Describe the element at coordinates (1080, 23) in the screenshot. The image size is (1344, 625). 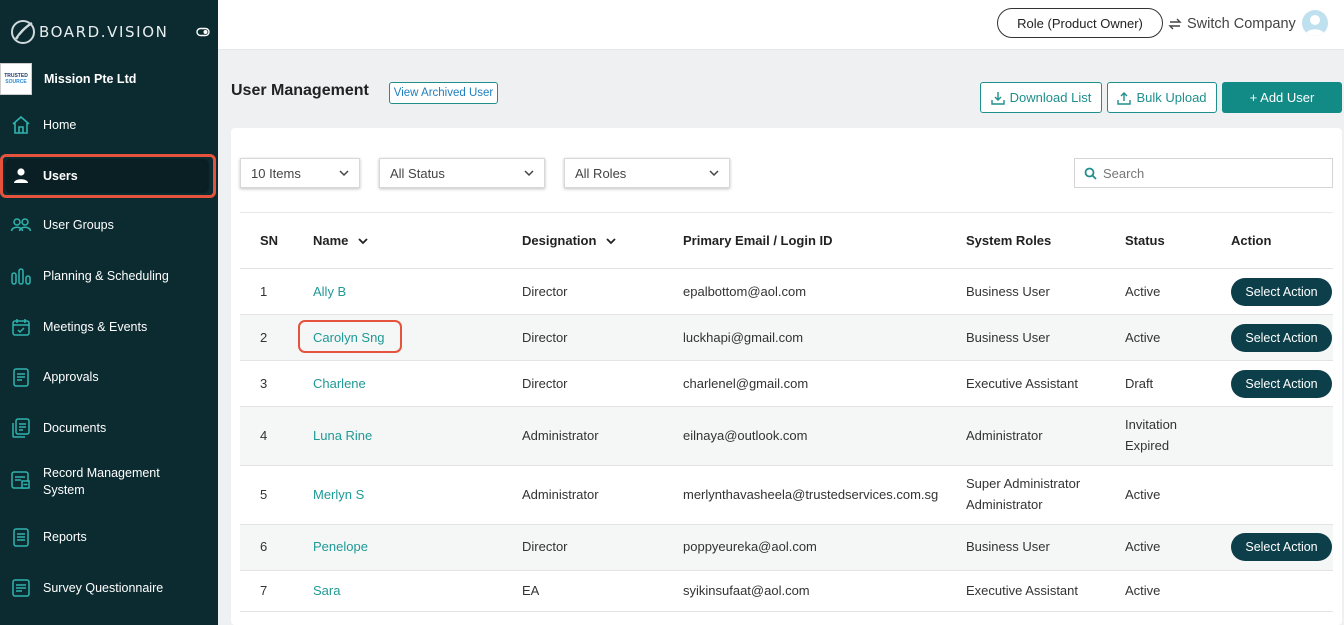
I see `role-button: Role (Product Owner)` at that location.